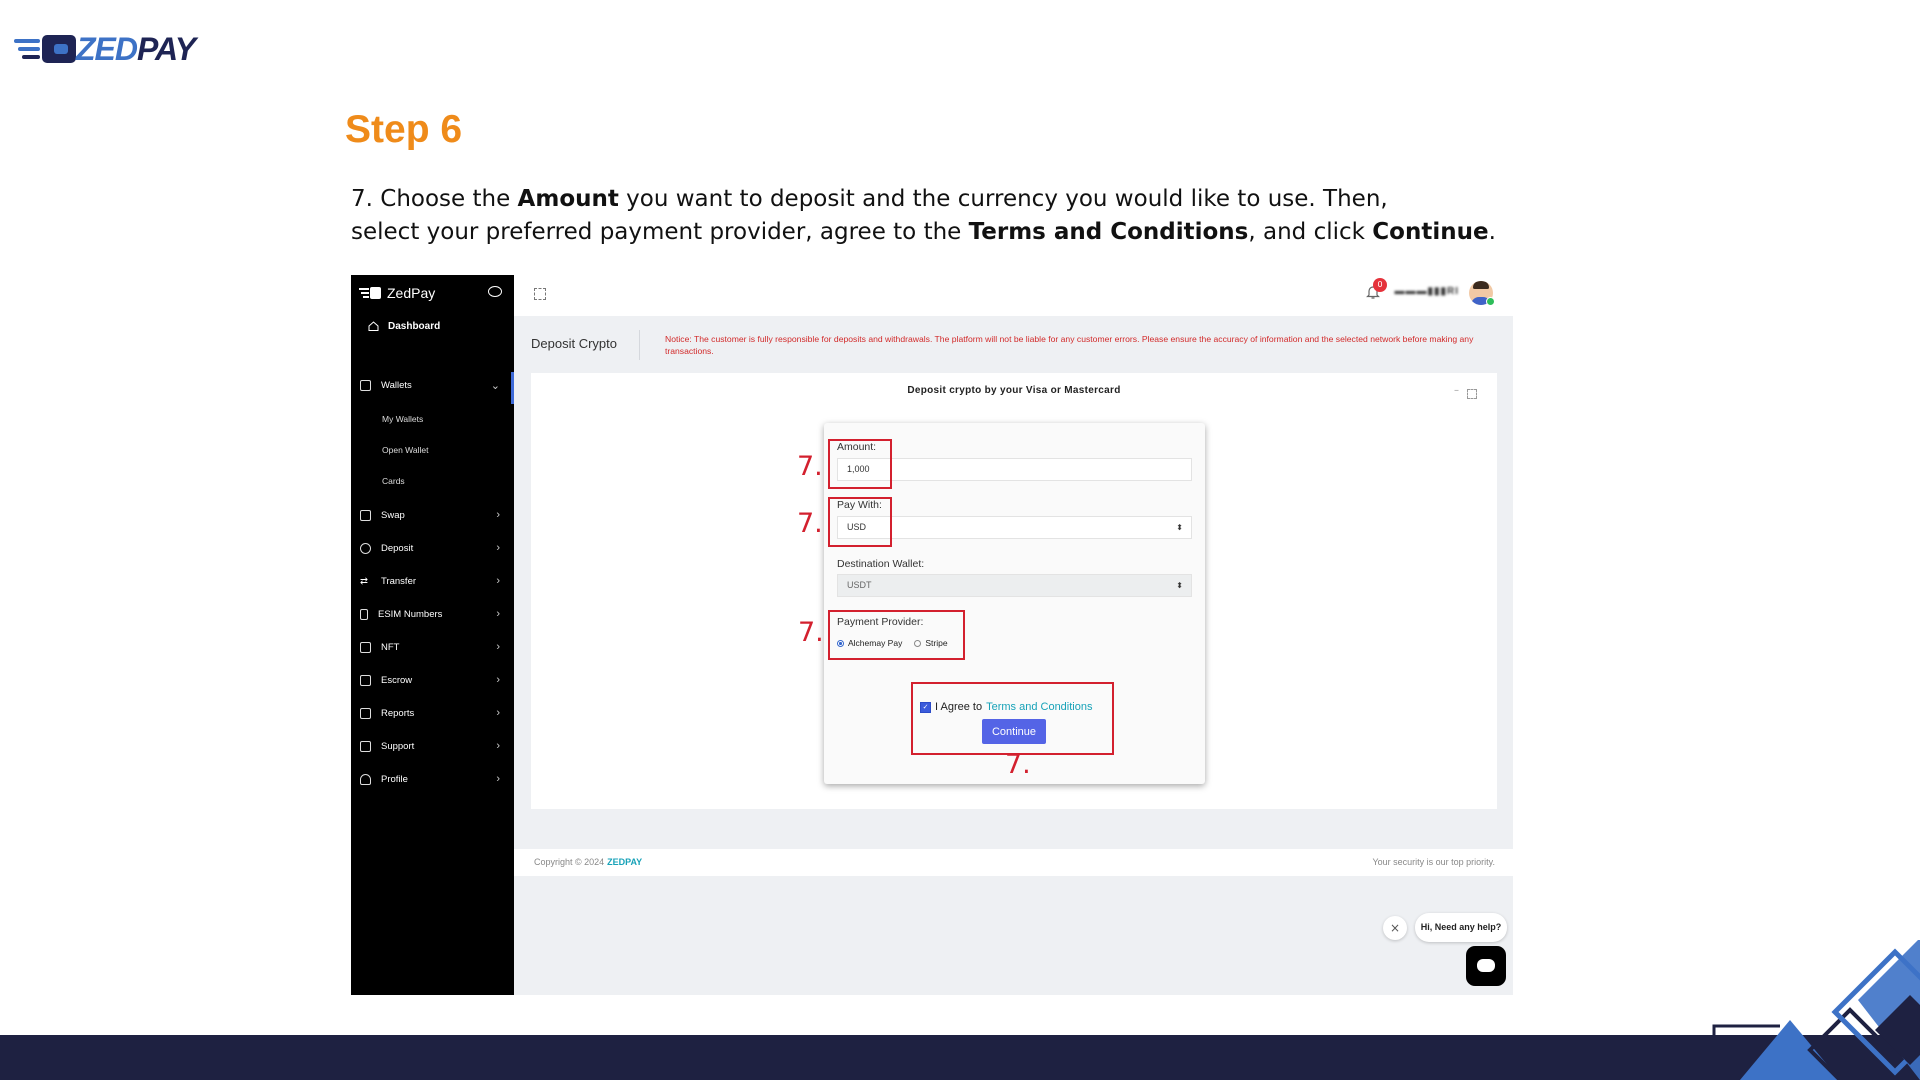 Image resolution: width=1920 pixels, height=1080 pixels. I want to click on image-icon, so click(365, 647).